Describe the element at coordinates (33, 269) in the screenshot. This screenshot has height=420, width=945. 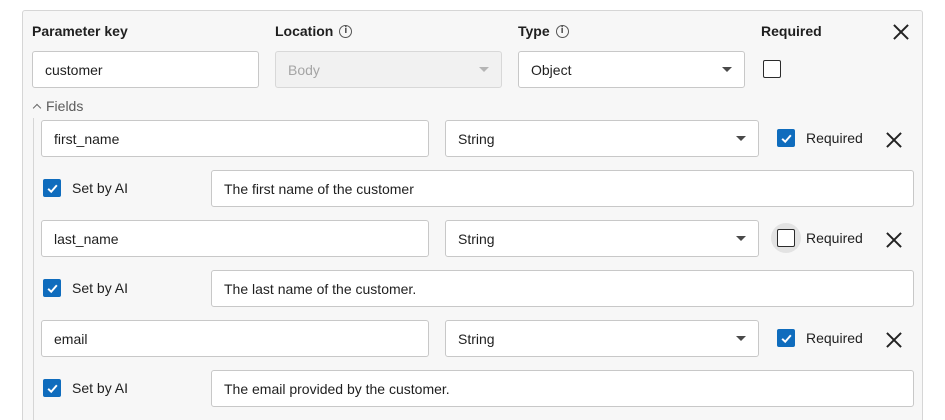
I see `fields-divider` at that location.